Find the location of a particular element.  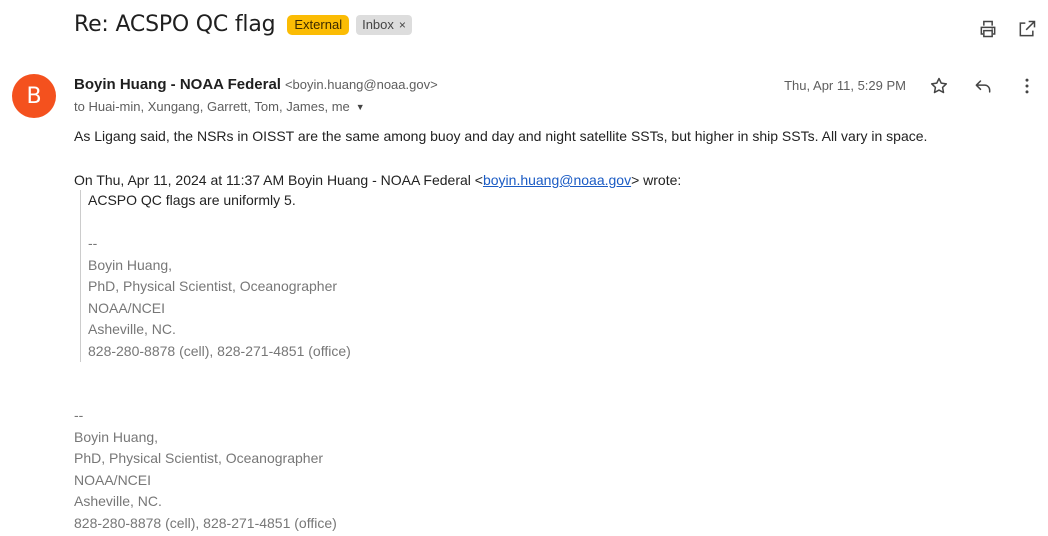

inbox-label-chip: Inbox × is located at coordinates (384, 24).